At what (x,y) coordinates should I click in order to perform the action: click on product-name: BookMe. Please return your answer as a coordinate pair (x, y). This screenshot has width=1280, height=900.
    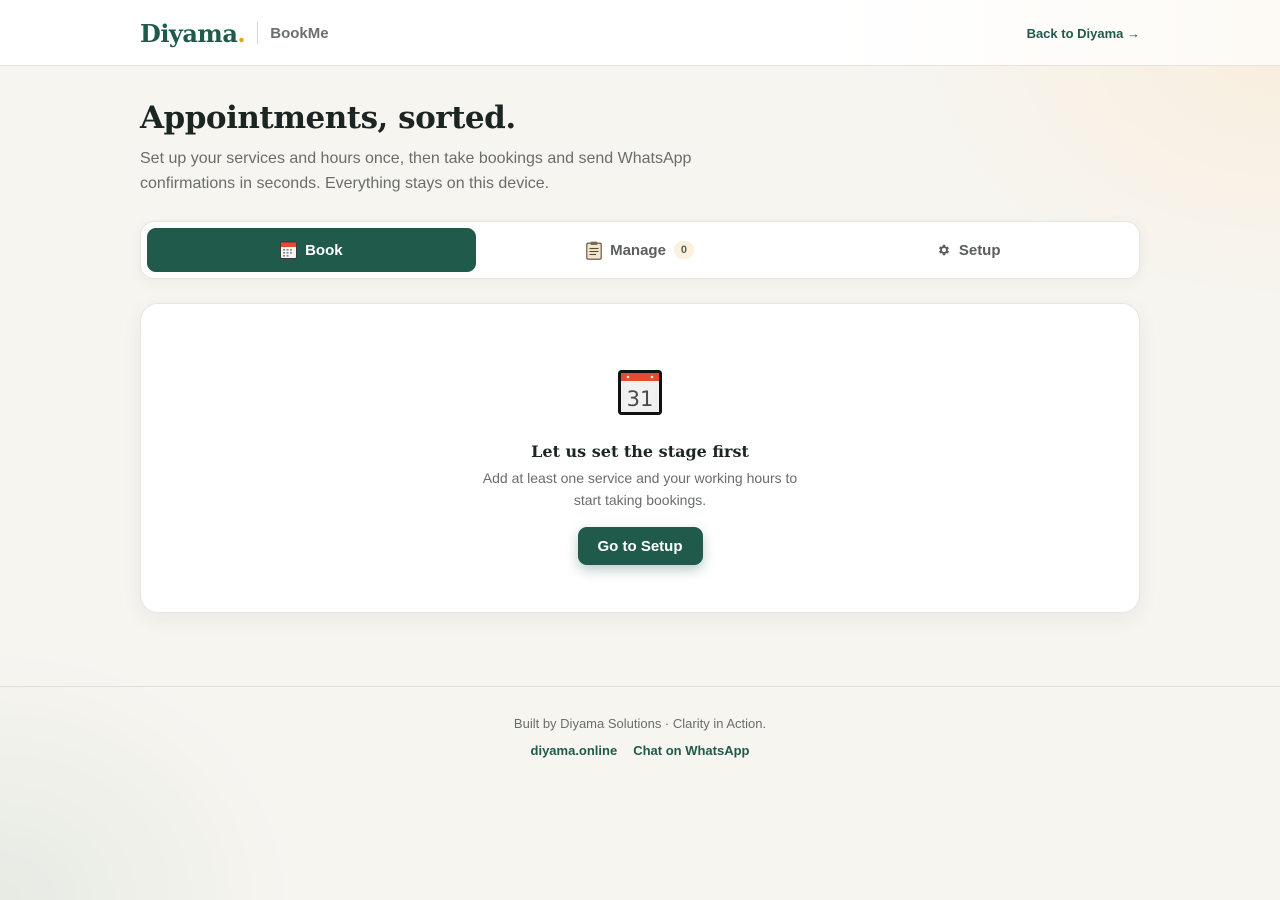
    Looking at the image, I should click on (299, 33).